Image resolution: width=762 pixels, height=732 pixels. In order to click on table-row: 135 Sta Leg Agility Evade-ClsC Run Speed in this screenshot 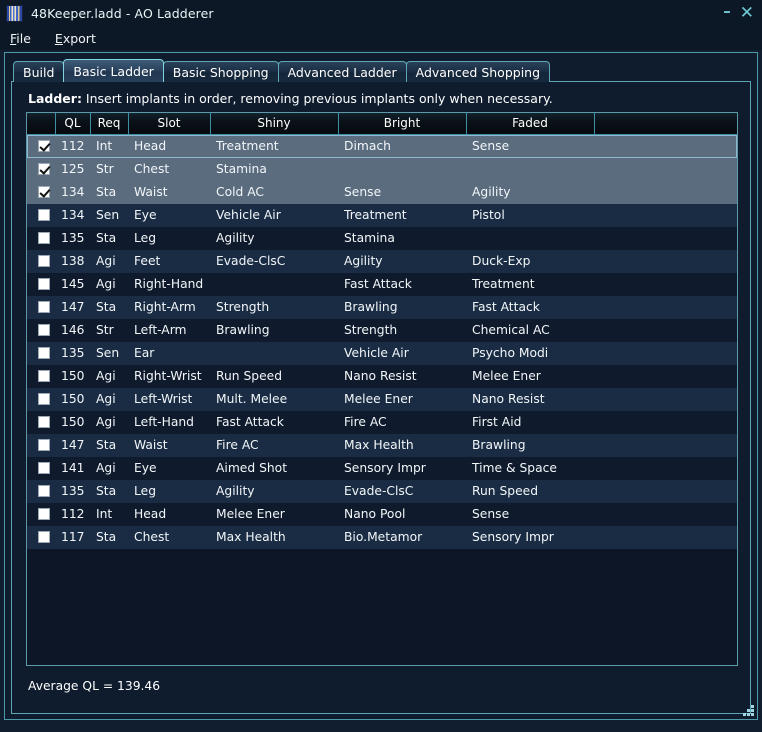, I will do `click(382, 491)`.